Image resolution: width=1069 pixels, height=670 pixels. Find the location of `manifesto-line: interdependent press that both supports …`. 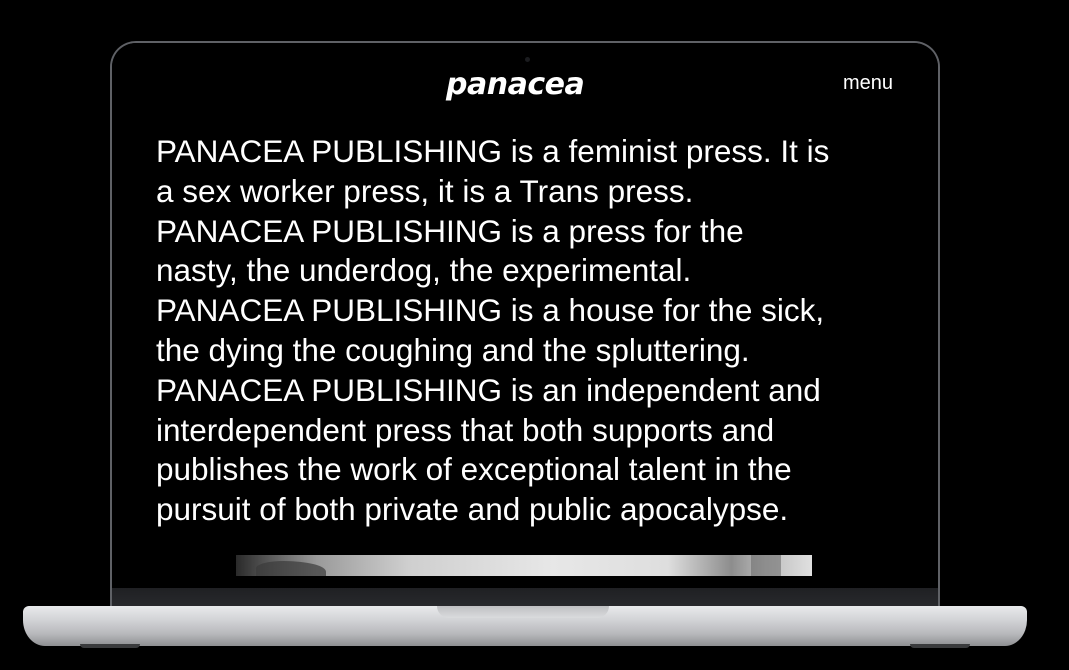

manifesto-line: interdependent press that both supports … is located at coordinates (465, 429).